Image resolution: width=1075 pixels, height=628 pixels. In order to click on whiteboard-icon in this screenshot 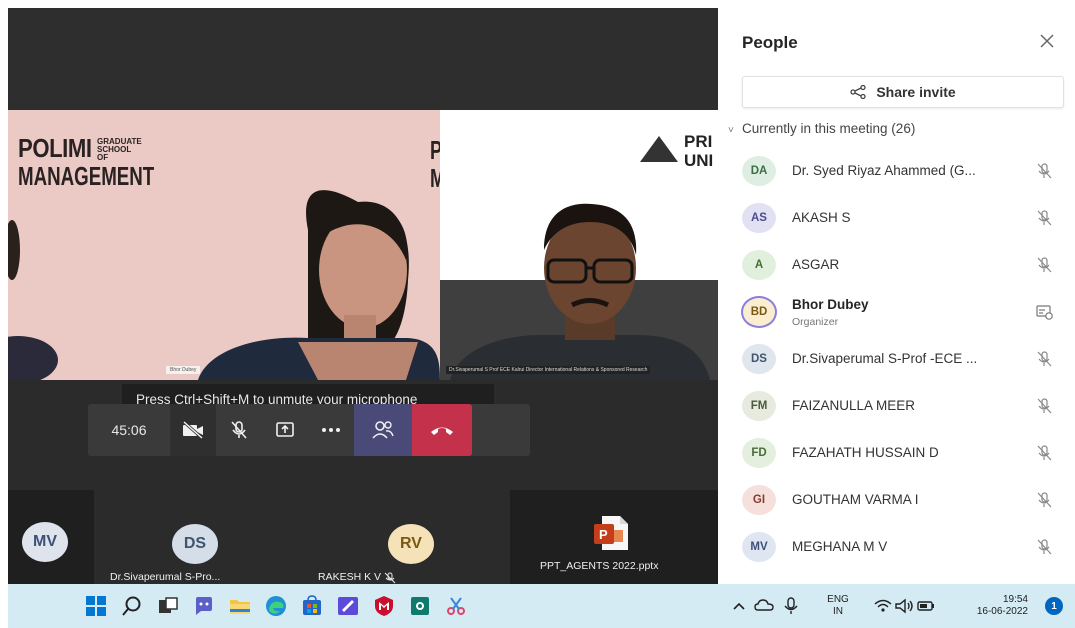, I will do `click(348, 606)`.